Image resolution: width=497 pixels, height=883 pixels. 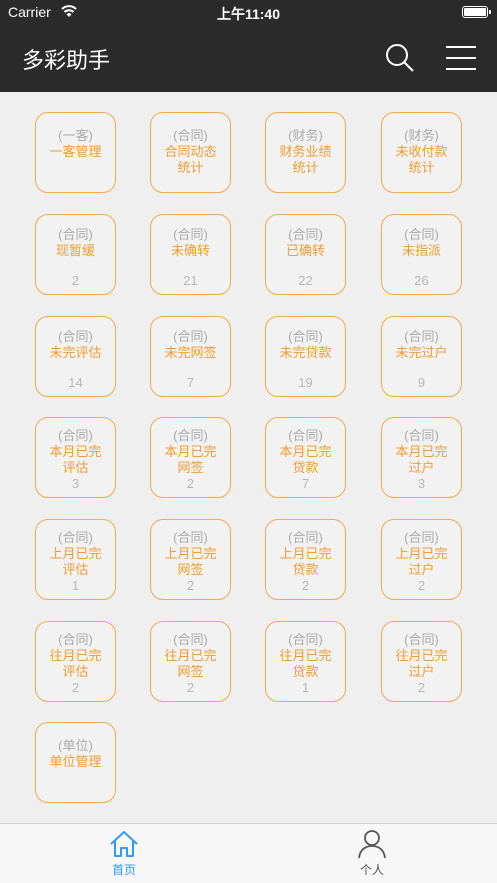 I want to click on tile-count: 19, so click(x=305, y=382).